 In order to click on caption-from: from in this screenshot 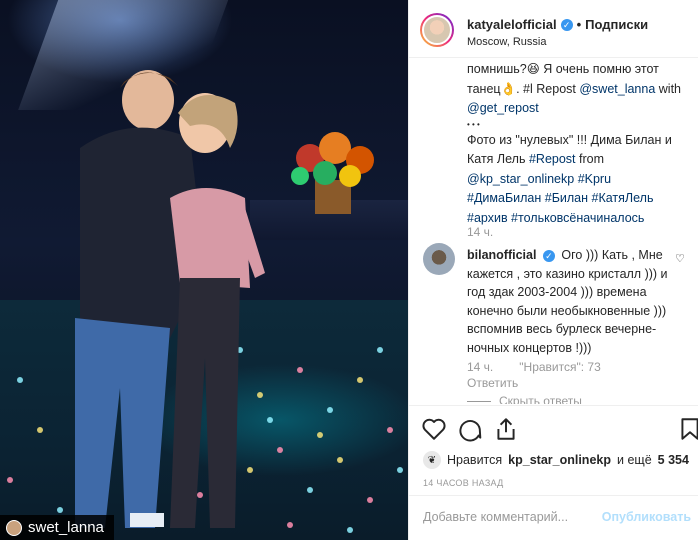, I will do `click(590, 159)`.